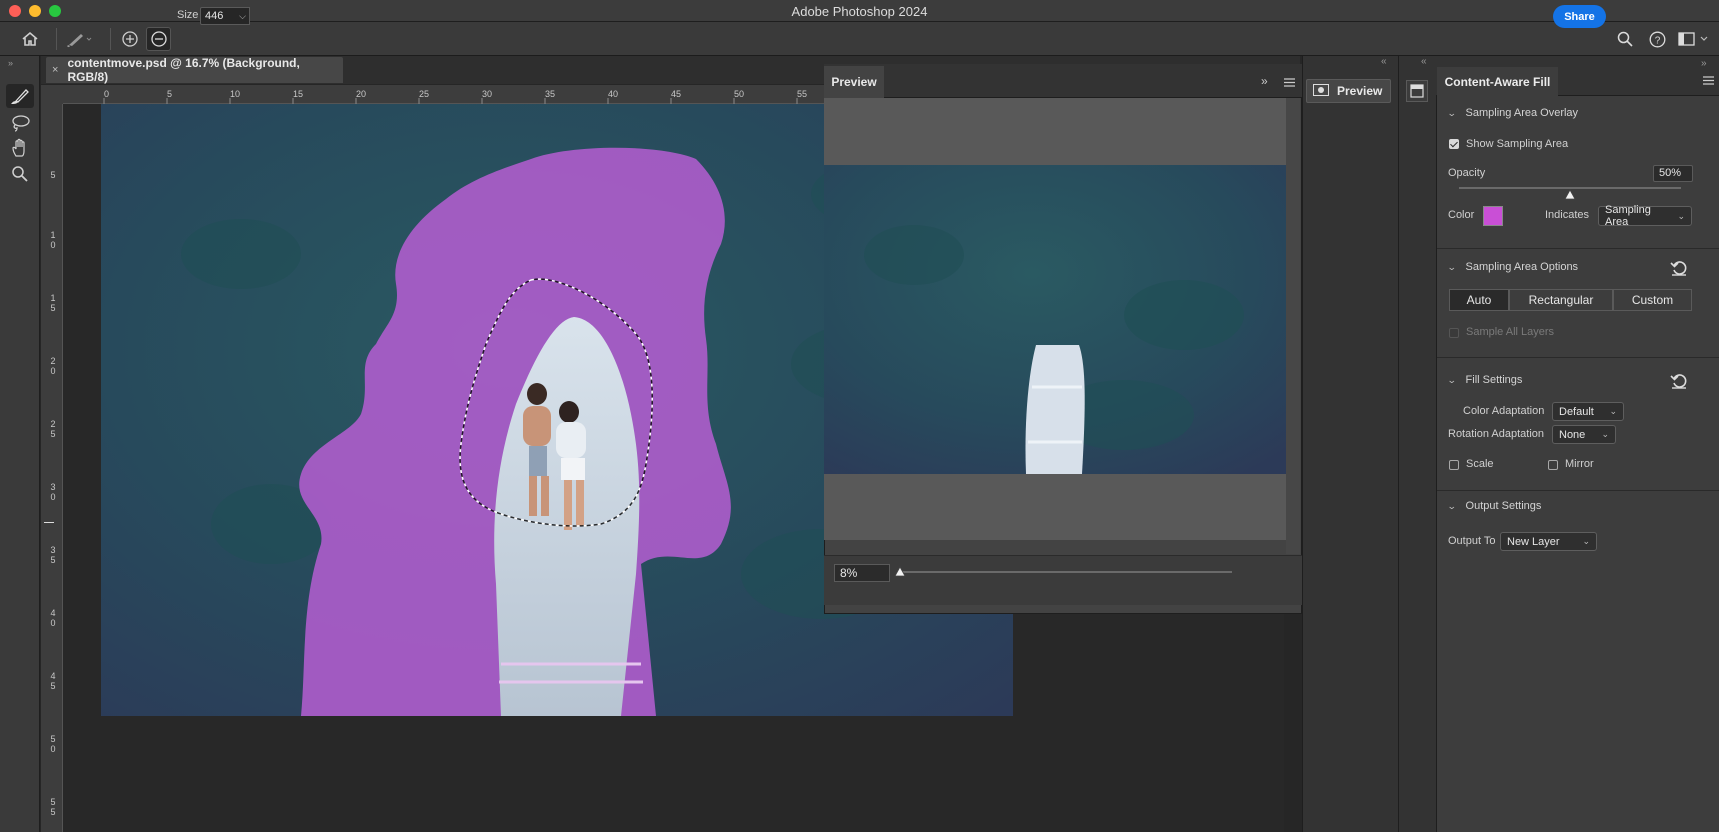  Describe the element at coordinates (1493, 216) in the screenshot. I see `overlay-color-swatch` at that location.